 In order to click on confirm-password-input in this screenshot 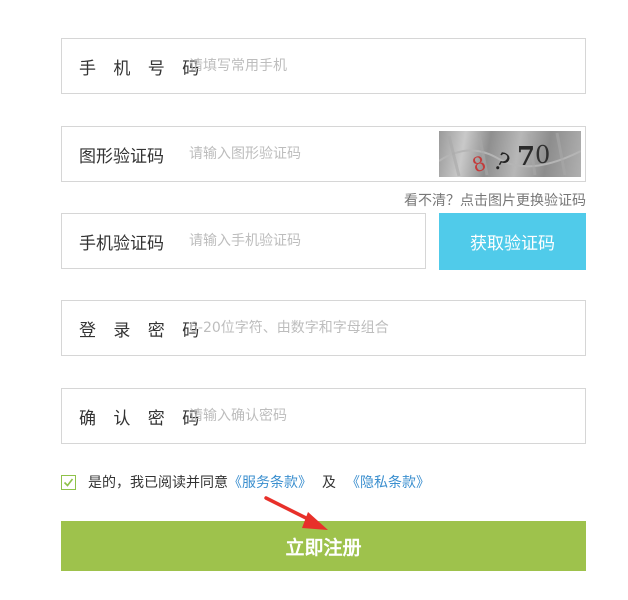, I will do `click(387, 416)`.